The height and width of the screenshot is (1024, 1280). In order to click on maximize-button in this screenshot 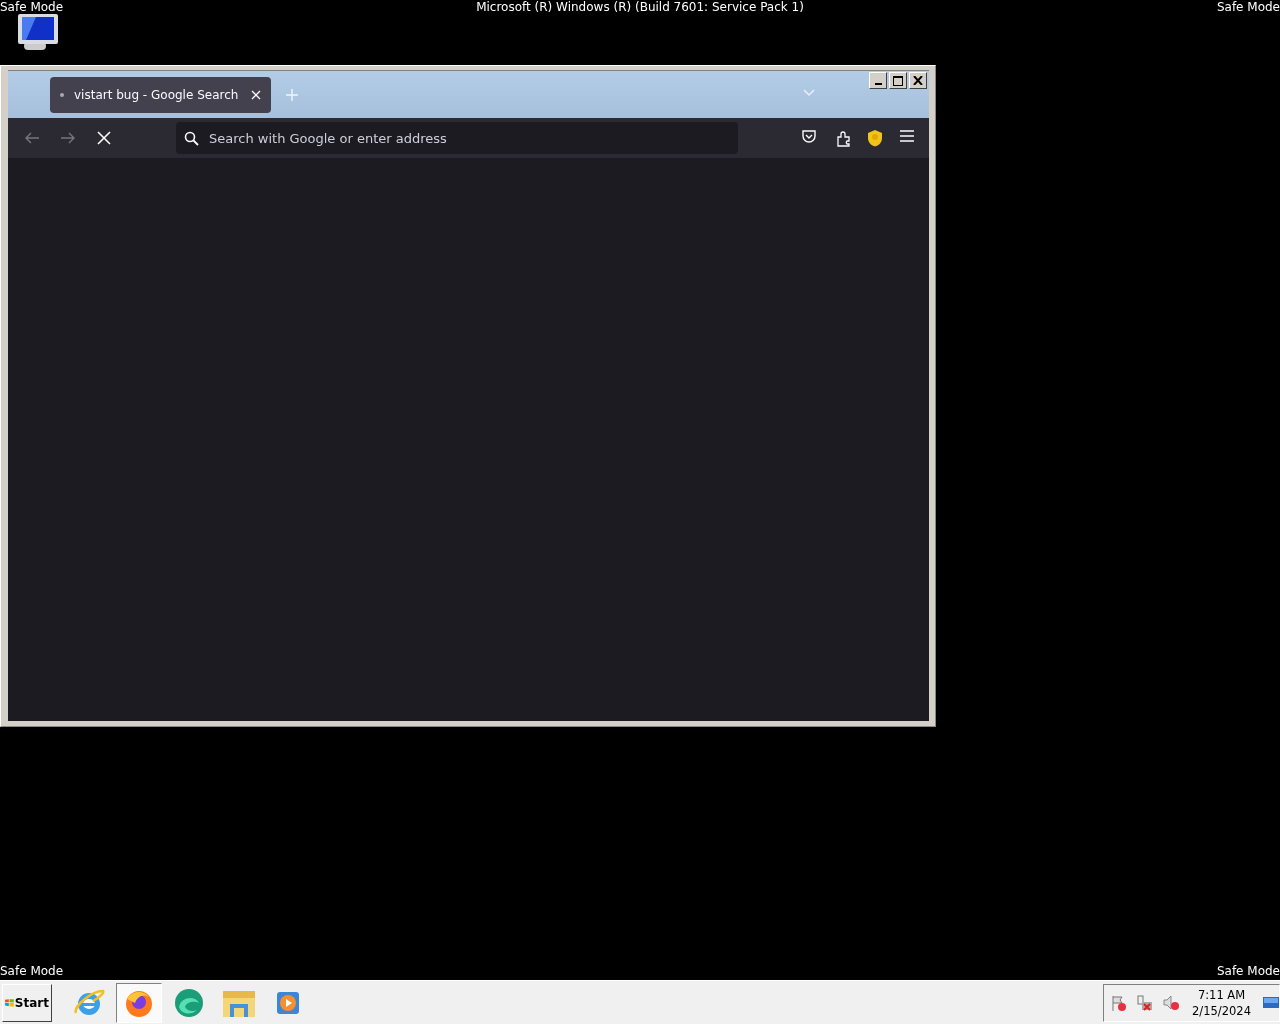, I will do `click(898, 80)`.